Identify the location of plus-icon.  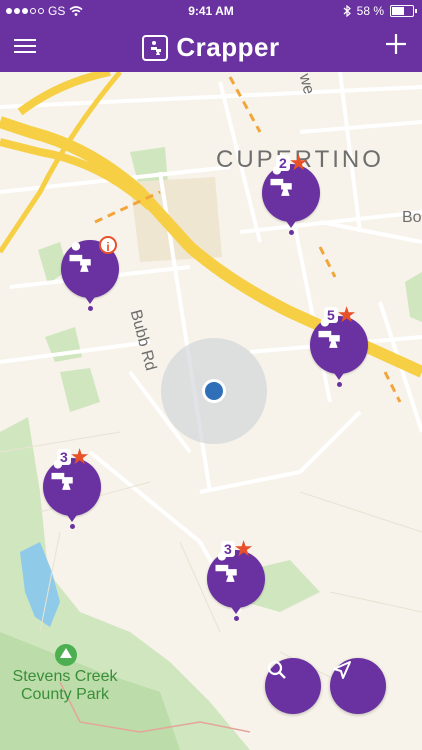
(396, 44).